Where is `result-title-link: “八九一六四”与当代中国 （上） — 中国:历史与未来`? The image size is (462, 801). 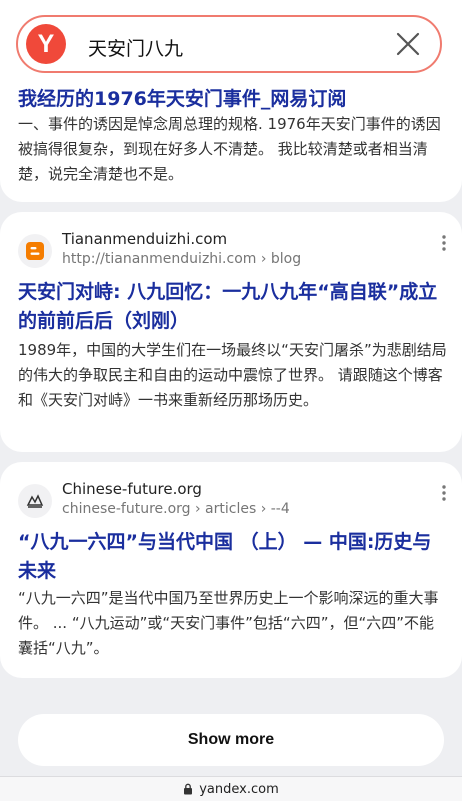
result-title-link: “八九一六四”与当代中国 （上） — 中国:历史与未来 is located at coordinates (233, 557).